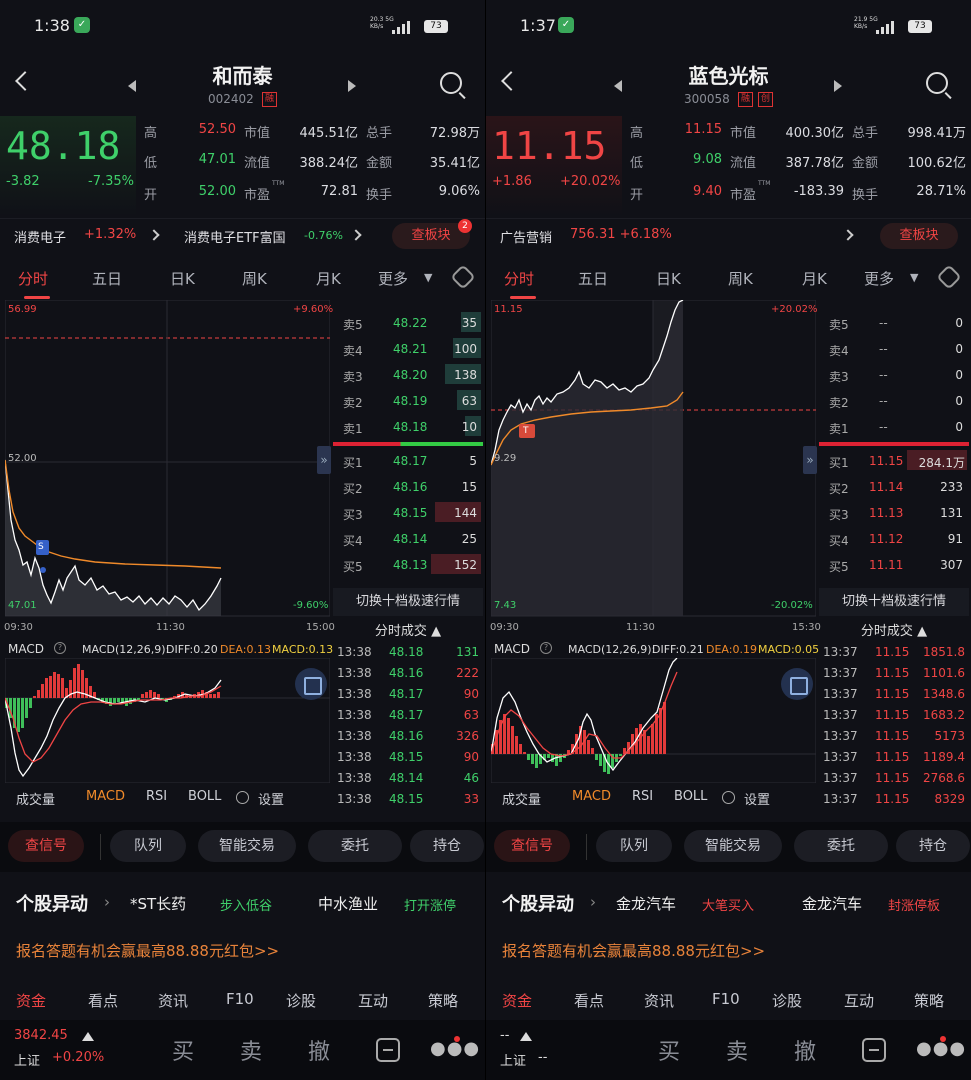 This screenshot has width=971, height=1080. I want to click on sector-name-1: 消费电子, so click(40, 236).